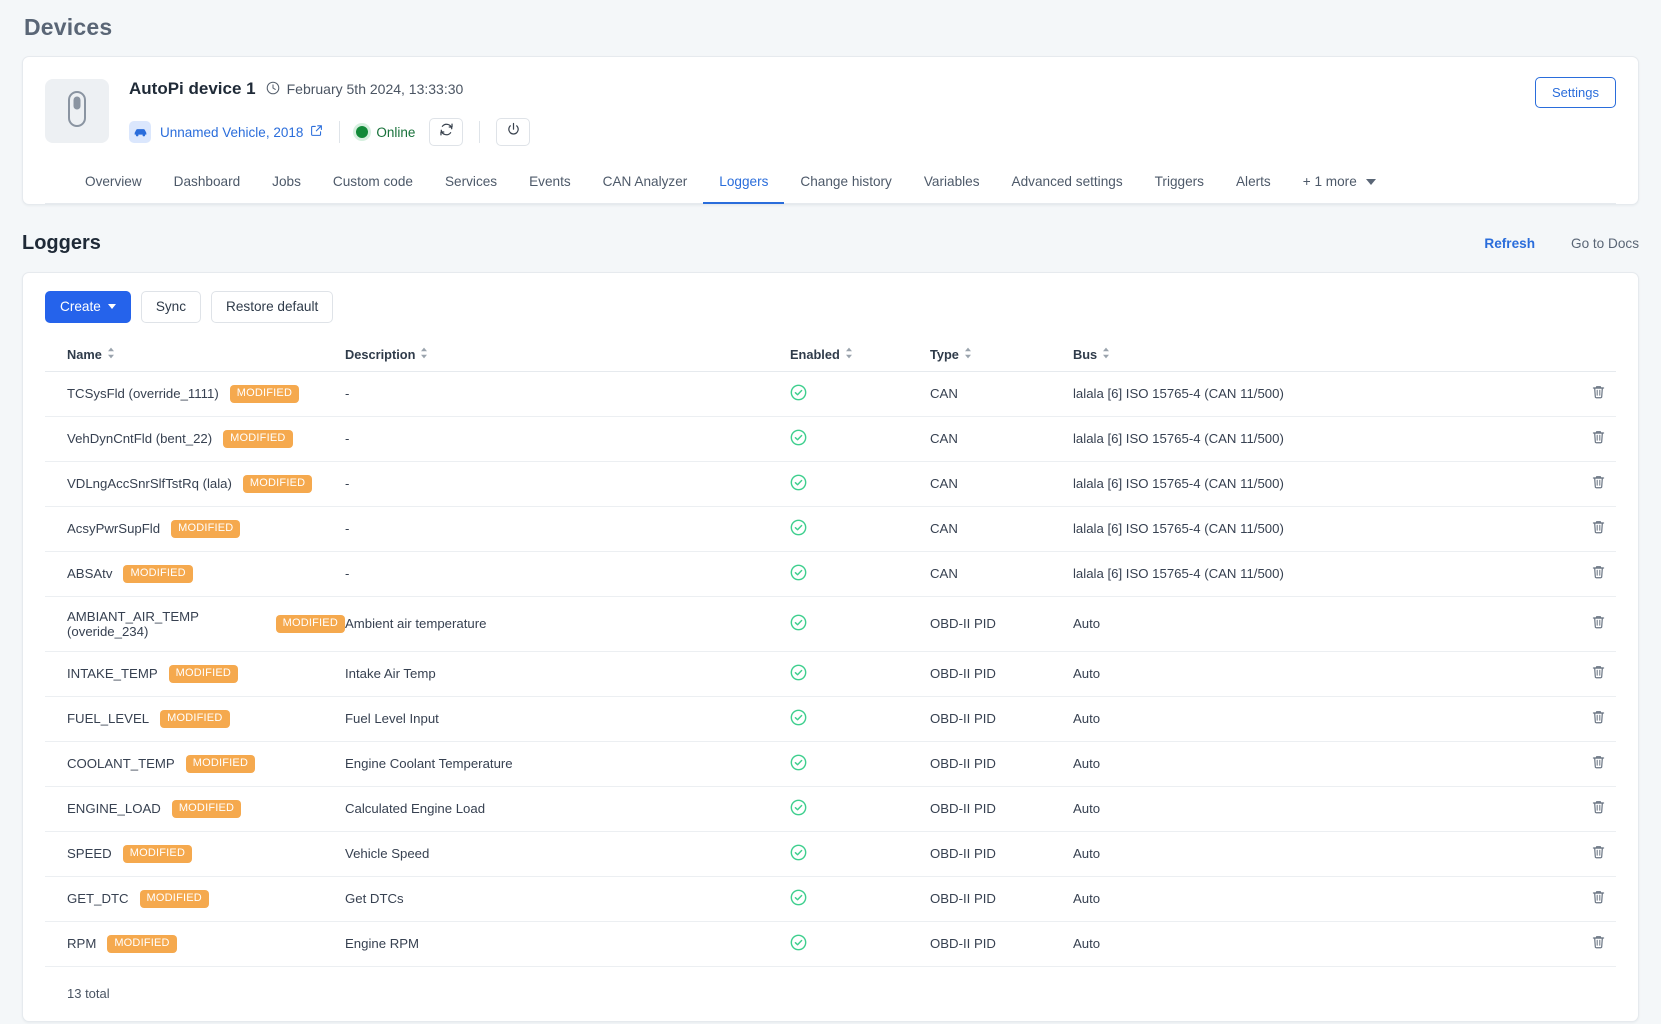 Image resolution: width=1661 pixels, height=1024 pixels. I want to click on vehicle-link: Unnamed Vehicle, 2018, so click(241, 132).